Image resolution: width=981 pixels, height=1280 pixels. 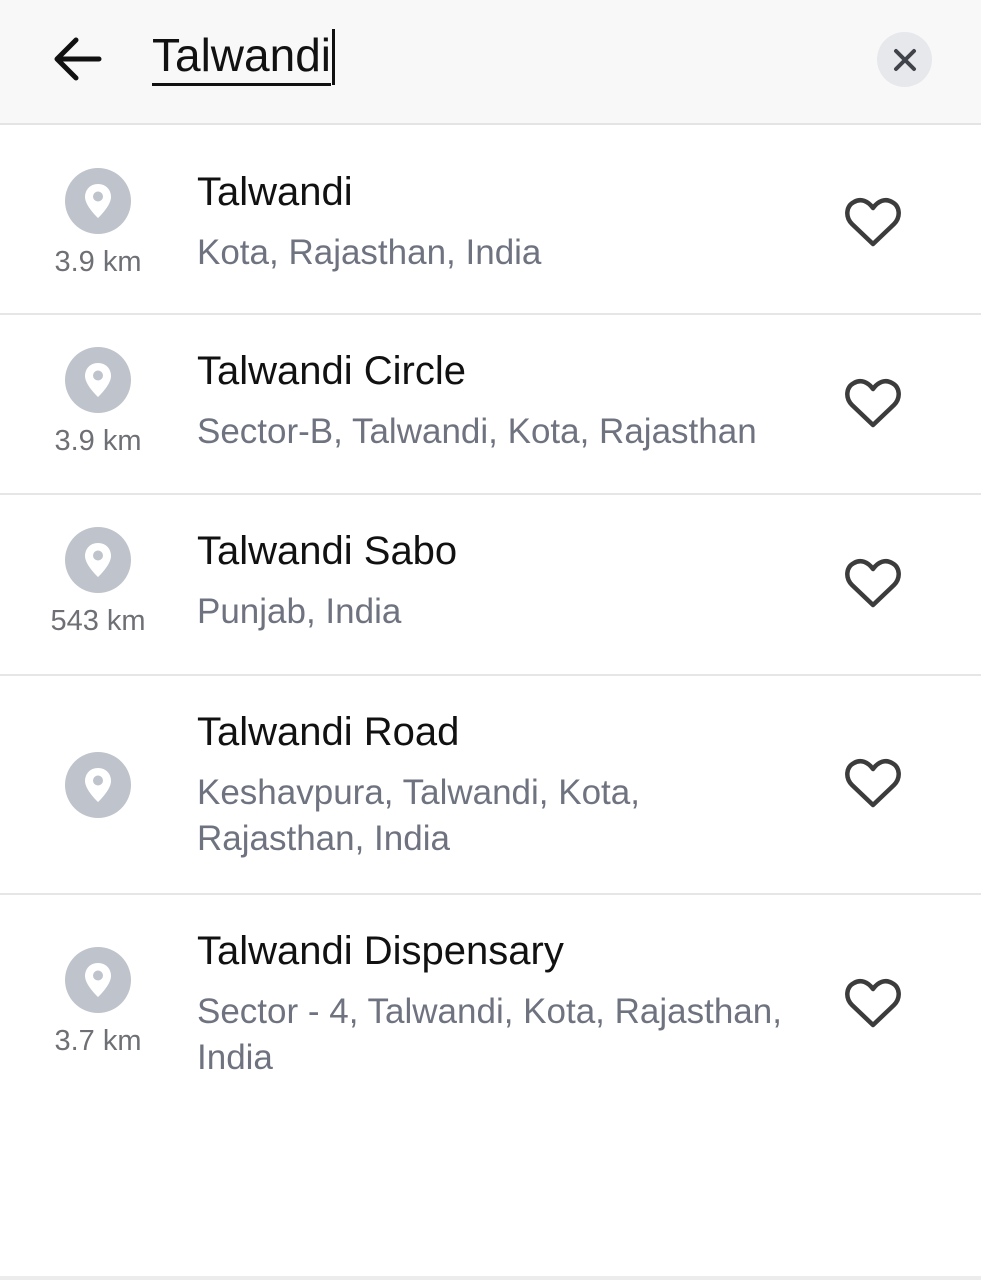 I want to click on close-icon, so click(x=904, y=59).